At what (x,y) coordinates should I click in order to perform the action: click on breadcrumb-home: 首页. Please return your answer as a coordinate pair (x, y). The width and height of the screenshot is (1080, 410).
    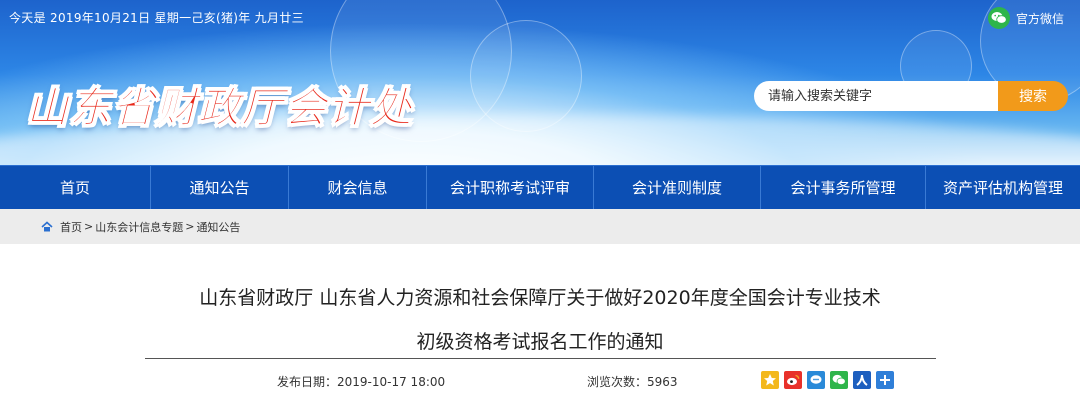
    Looking at the image, I should click on (71, 227).